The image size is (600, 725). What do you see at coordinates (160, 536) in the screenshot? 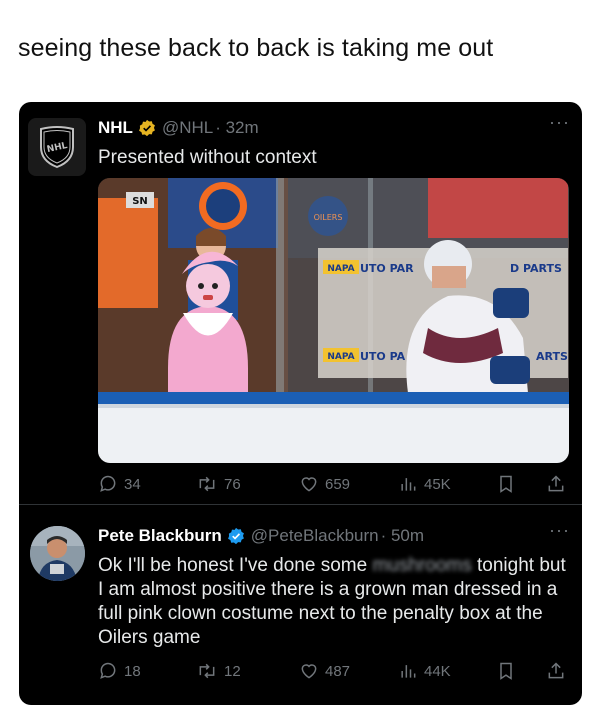
I see `author-name: Pete Blackburn` at bounding box center [160, 536].